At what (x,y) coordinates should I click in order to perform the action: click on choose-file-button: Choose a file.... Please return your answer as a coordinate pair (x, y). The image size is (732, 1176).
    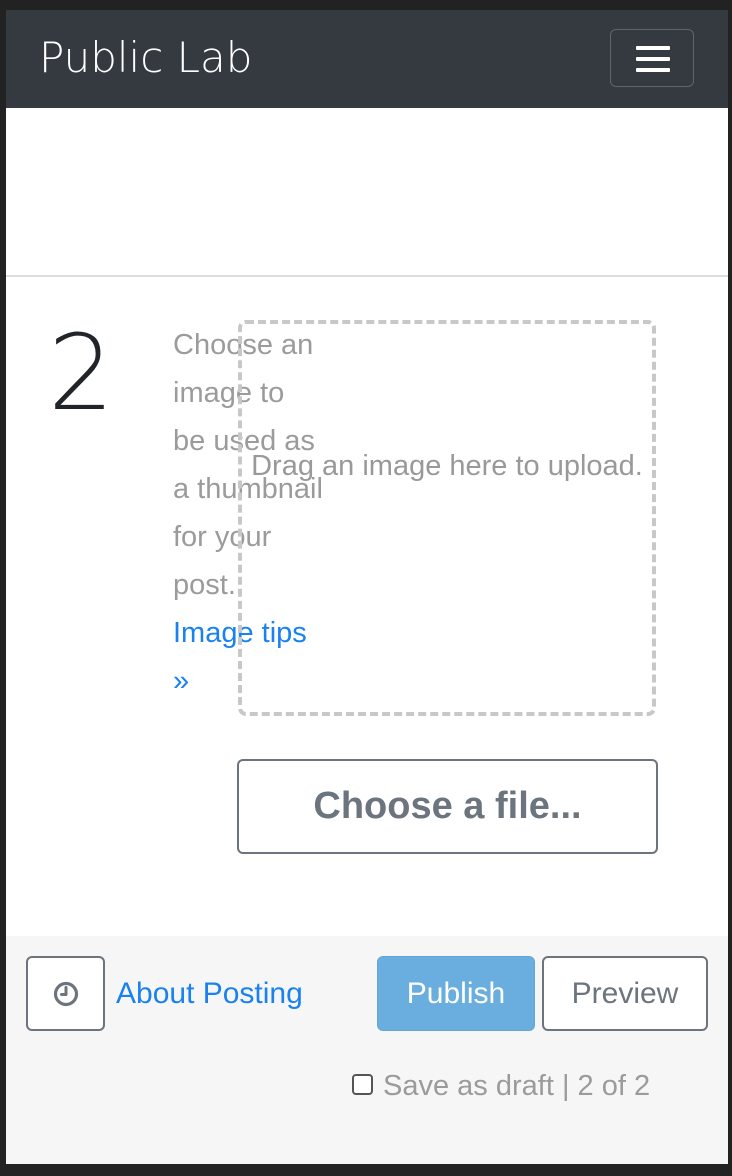
    Looking at the image, I should click on (447, 806).